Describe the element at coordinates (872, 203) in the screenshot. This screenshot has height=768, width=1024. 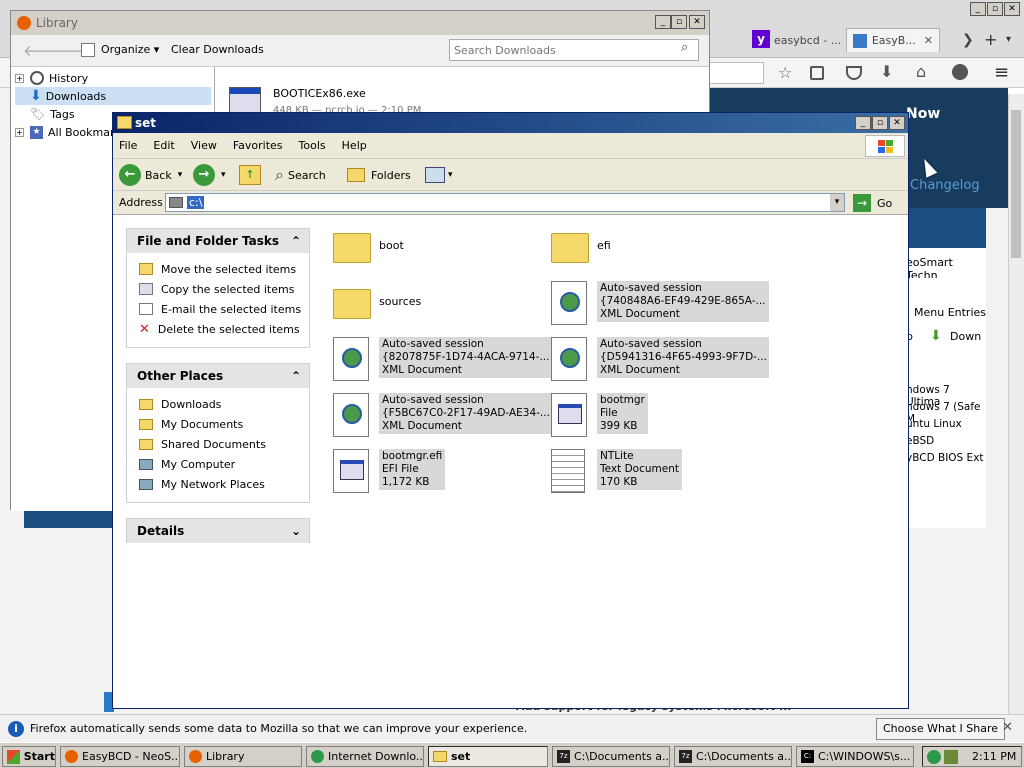
I see `go-button: → Go` at that location.